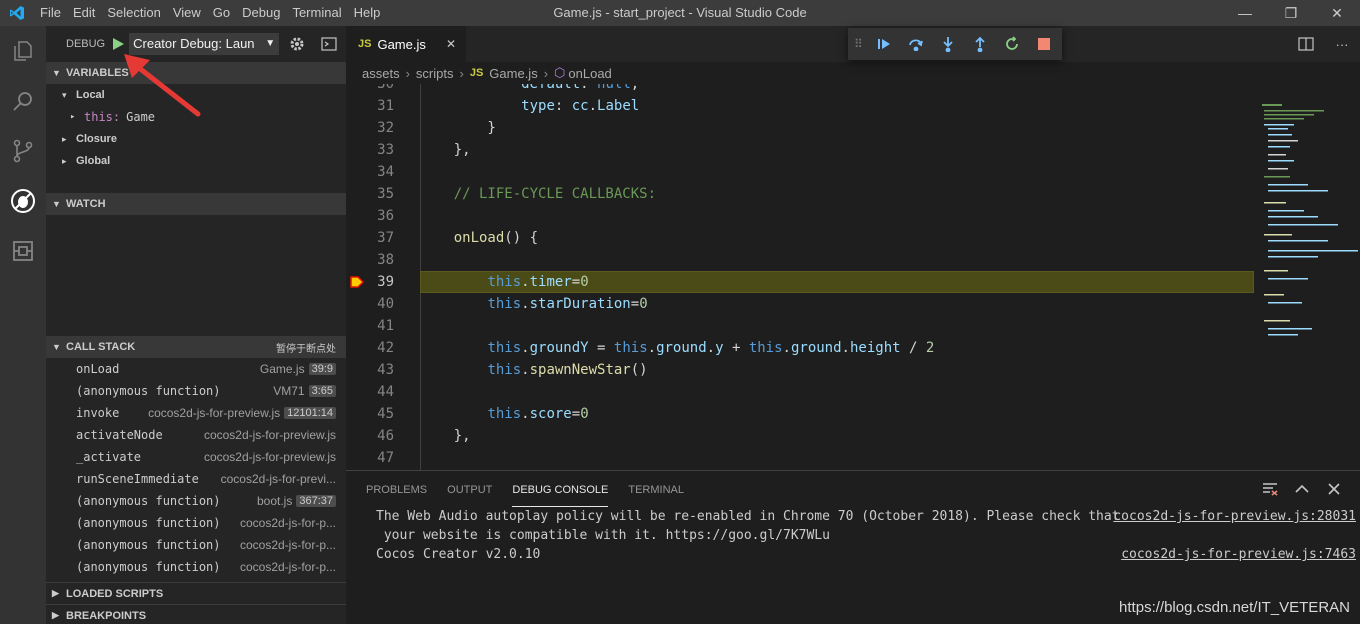 This screenshot has height=624, width=1360. Describe the element at coordinates (1306, 44) in the screenshot. I see `split-editor-icon` at that location.